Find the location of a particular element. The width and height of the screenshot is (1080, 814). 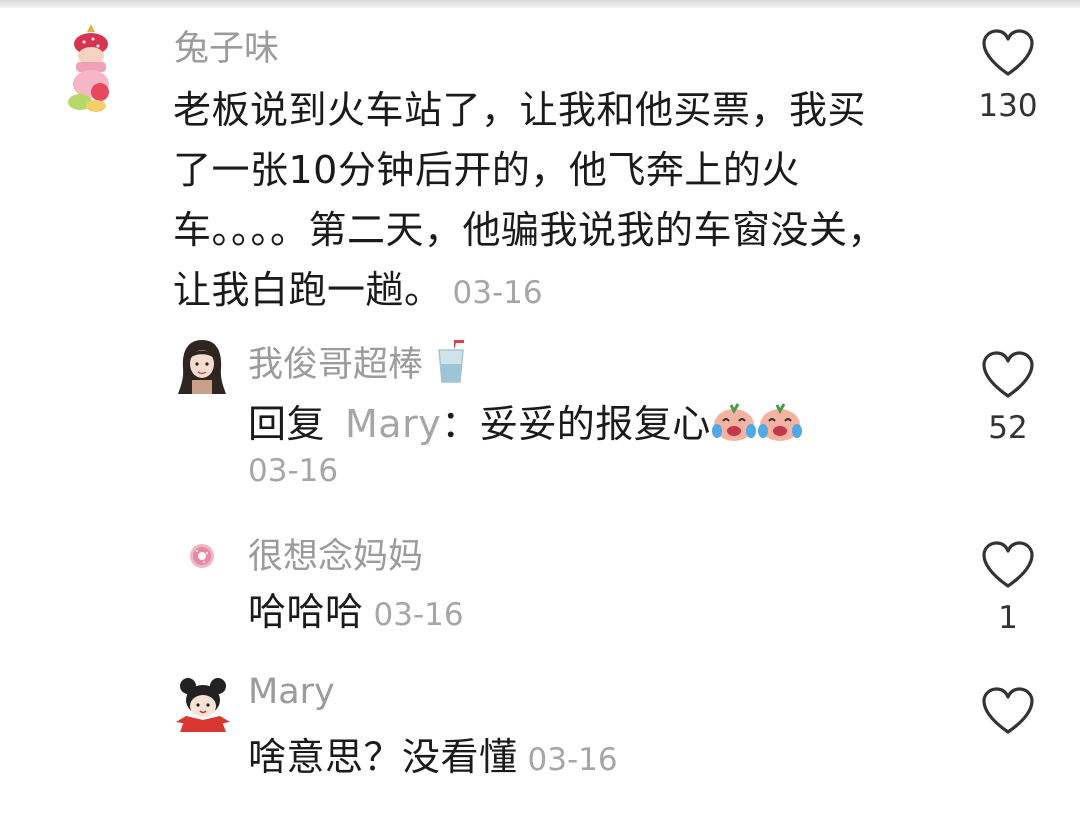

reply-username: 很想念妈妈 is located at coordinates (335, 553).